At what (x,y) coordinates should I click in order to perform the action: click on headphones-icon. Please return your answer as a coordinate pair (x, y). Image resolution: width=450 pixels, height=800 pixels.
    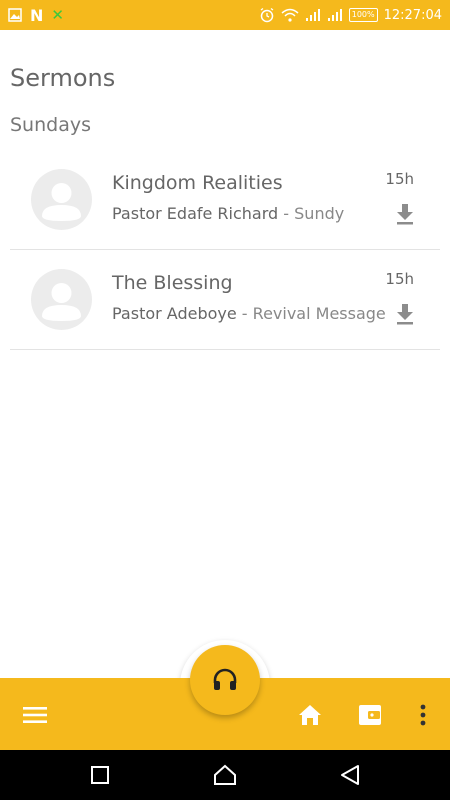
    Looking at the image, I should click on (225, 679).